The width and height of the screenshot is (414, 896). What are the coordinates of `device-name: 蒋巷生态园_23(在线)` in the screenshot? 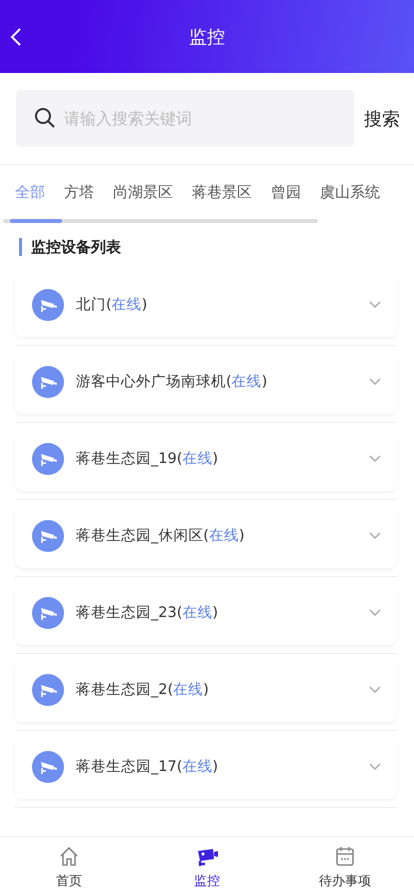 It's located at (148, 613).